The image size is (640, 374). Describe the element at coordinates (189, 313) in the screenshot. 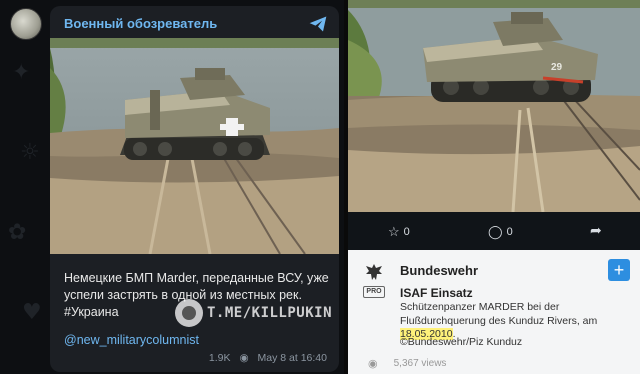

I see `watermark-logo` at that location.